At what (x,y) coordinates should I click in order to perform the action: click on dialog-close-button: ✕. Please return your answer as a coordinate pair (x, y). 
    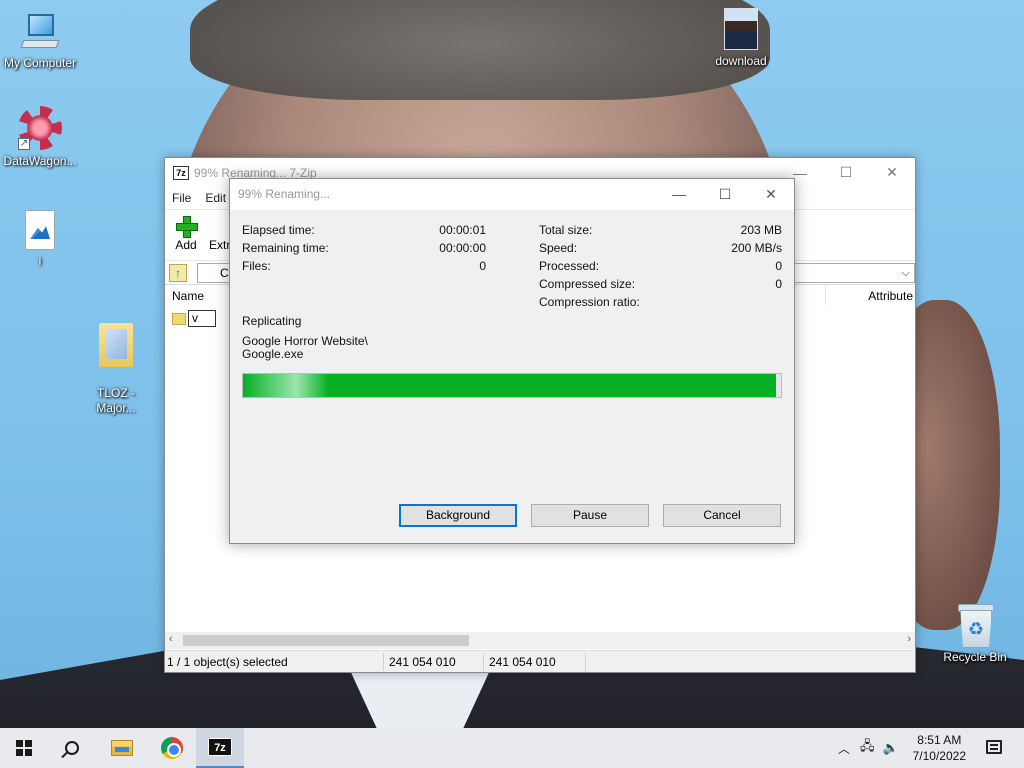
    Looking at the image, I should click on (771, 194).